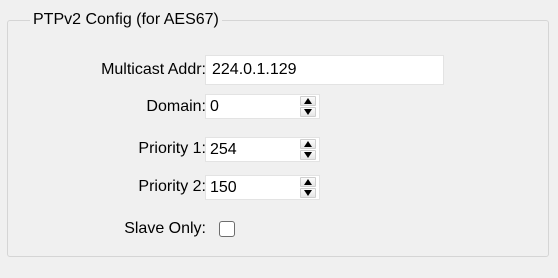 This screenshot has width=558, height=278. I want to click on priority1-label: Priority 1:, so click(172, 148).